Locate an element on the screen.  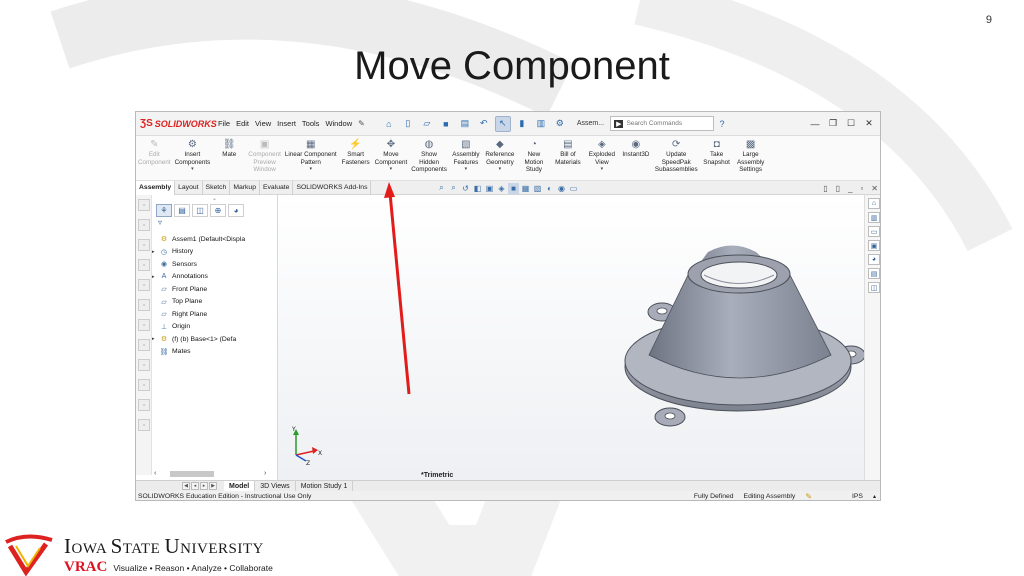
large-assembly-settings-button: ▩ Large Assembly Settings is located at coordinates (751, 156).